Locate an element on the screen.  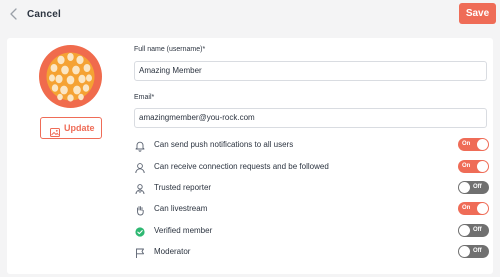
cancel-button: Cancel is located at coordinates (44, 14).